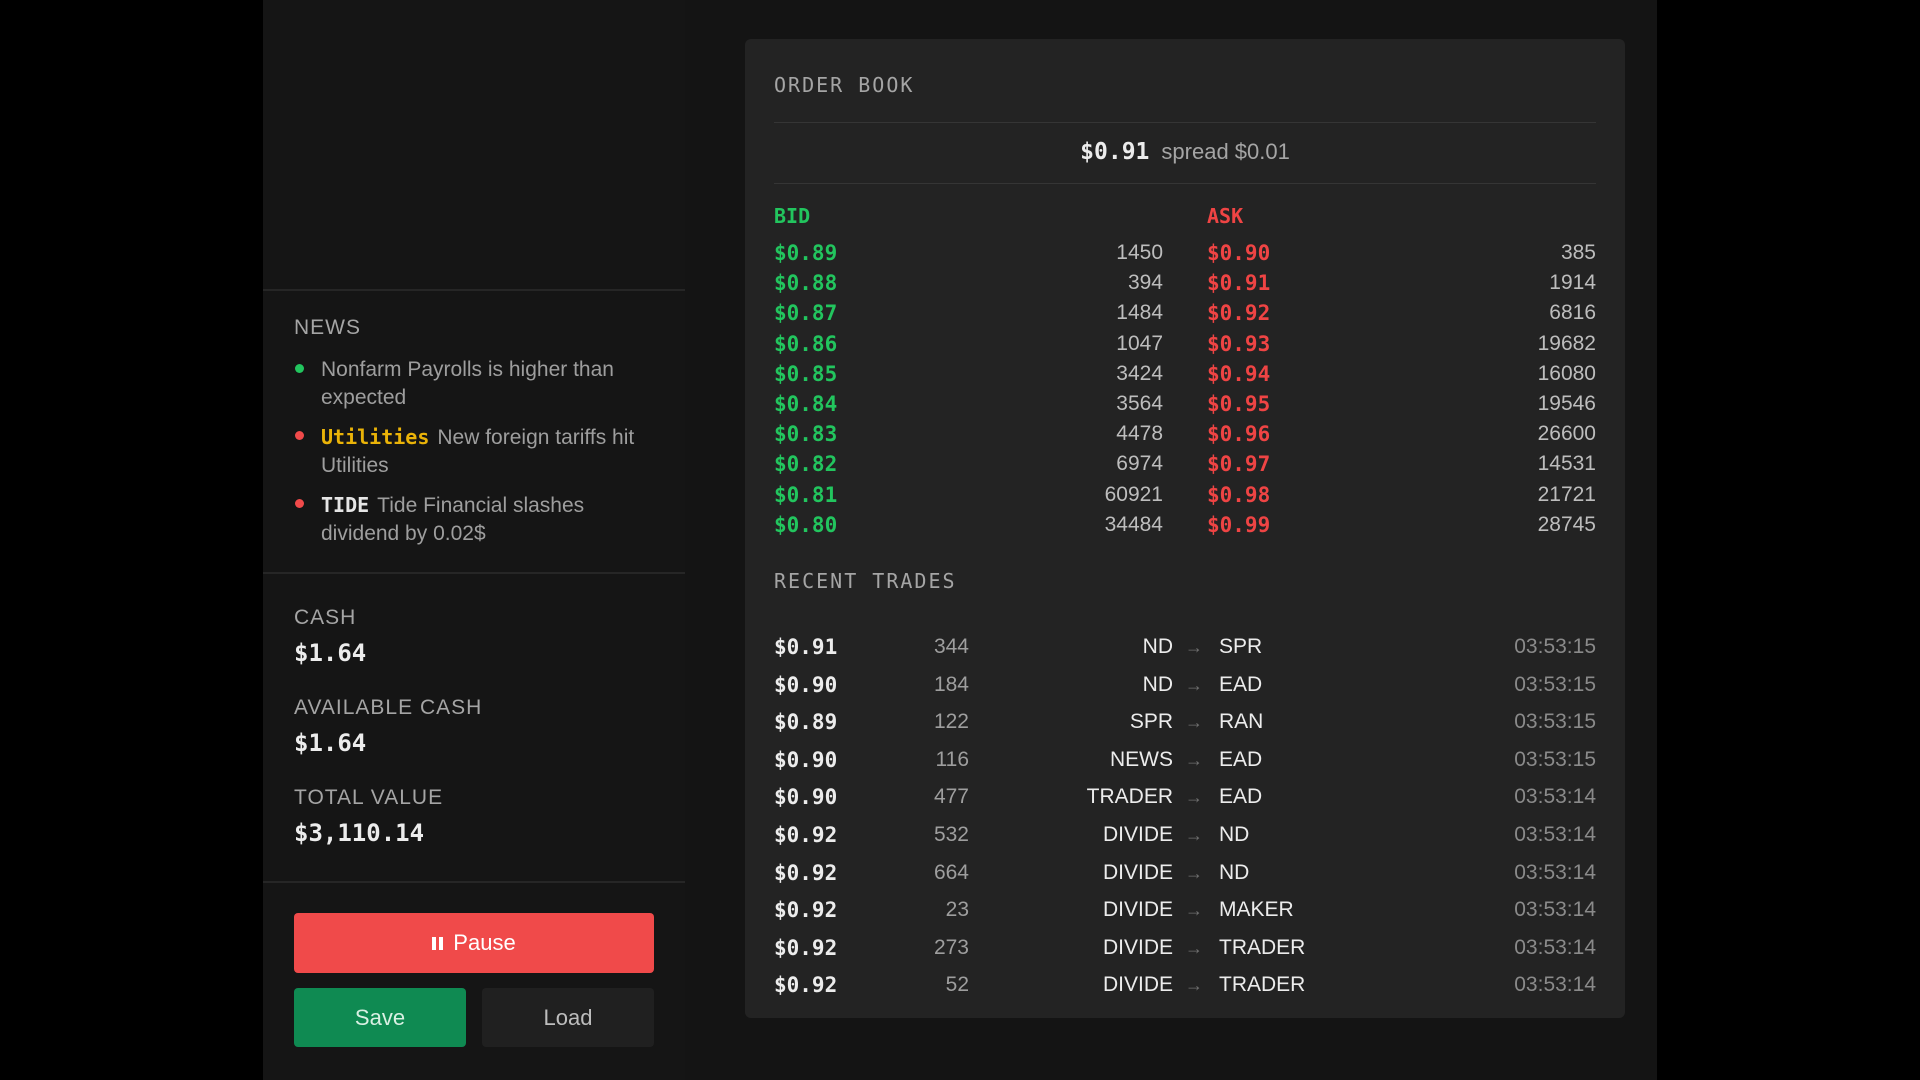 This screenshot has width=1920, height=1080. What do you see at coordinates (1239, 283) in the screenshot?
I see `ask-price: $0.91` at bounding box center [1239, 283].